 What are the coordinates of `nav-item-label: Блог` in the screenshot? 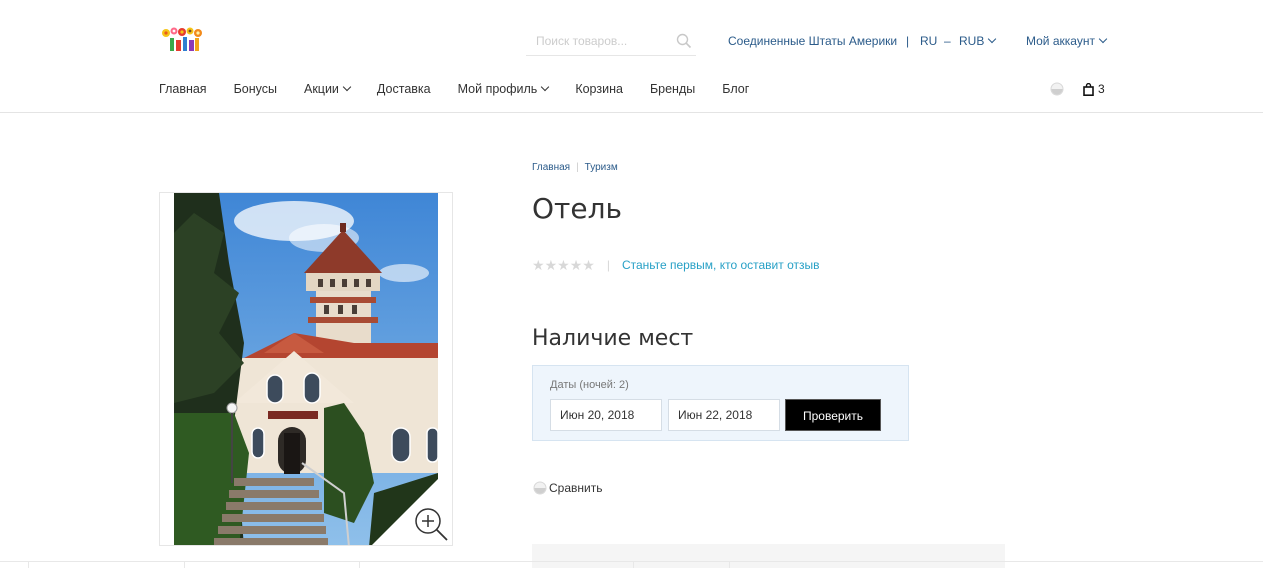 It's located at (736, 89).